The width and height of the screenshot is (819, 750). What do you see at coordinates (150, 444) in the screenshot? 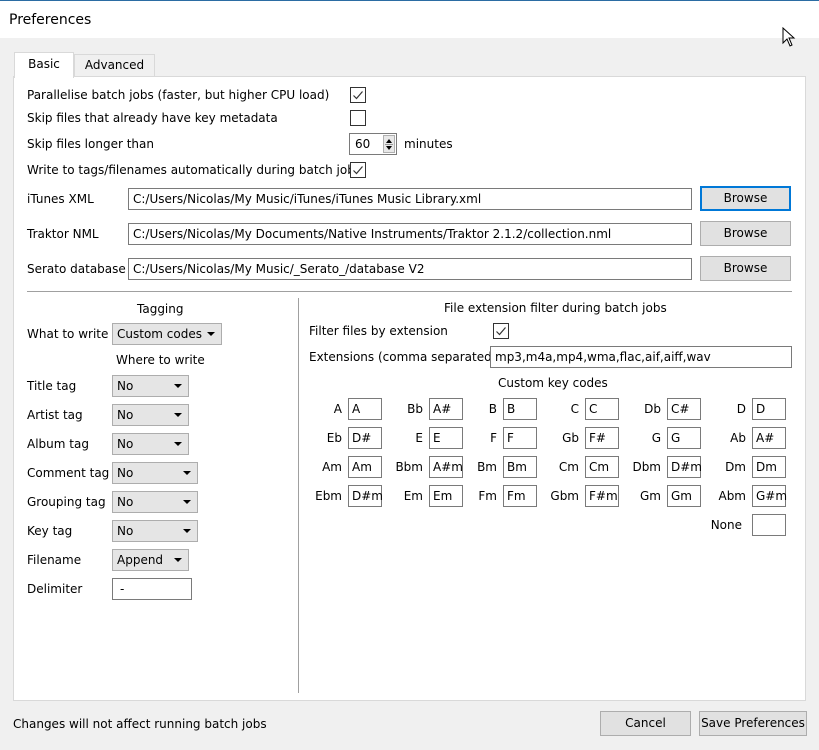
I see `album-tag-select: No` at bounding box center [150, 444].